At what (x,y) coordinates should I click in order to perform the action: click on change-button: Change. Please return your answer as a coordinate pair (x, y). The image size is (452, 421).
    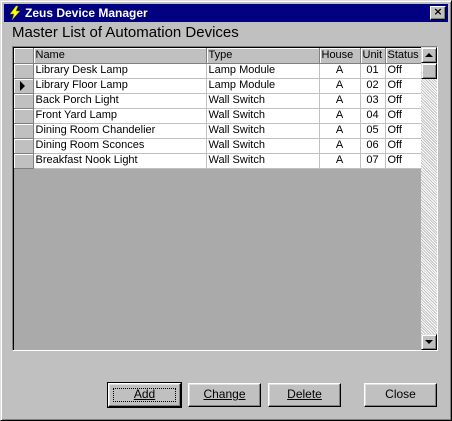
    Looking at the image, I should click on (224, 395).